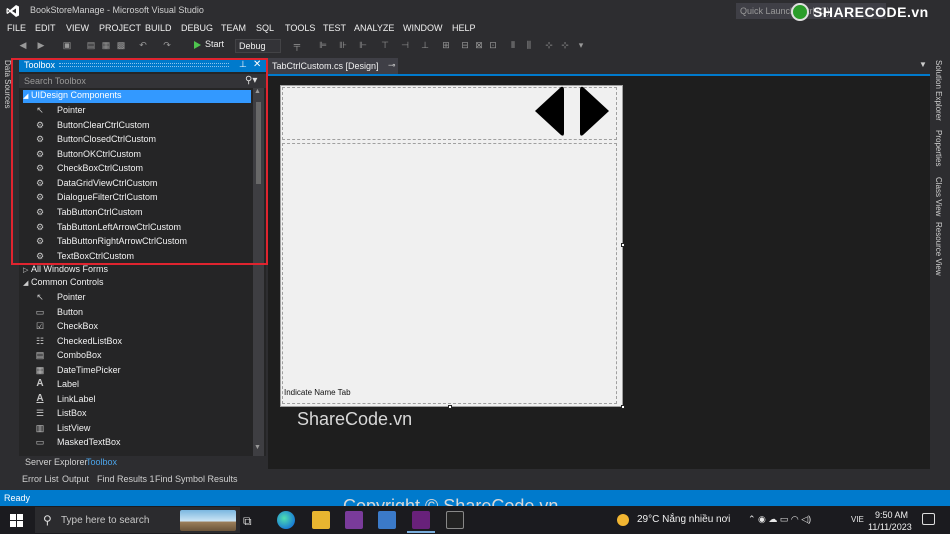 This screenshot has height=534, width=950. I want to click on taskbar-search-input: ⚲ Type here to search, so click(137, 520).